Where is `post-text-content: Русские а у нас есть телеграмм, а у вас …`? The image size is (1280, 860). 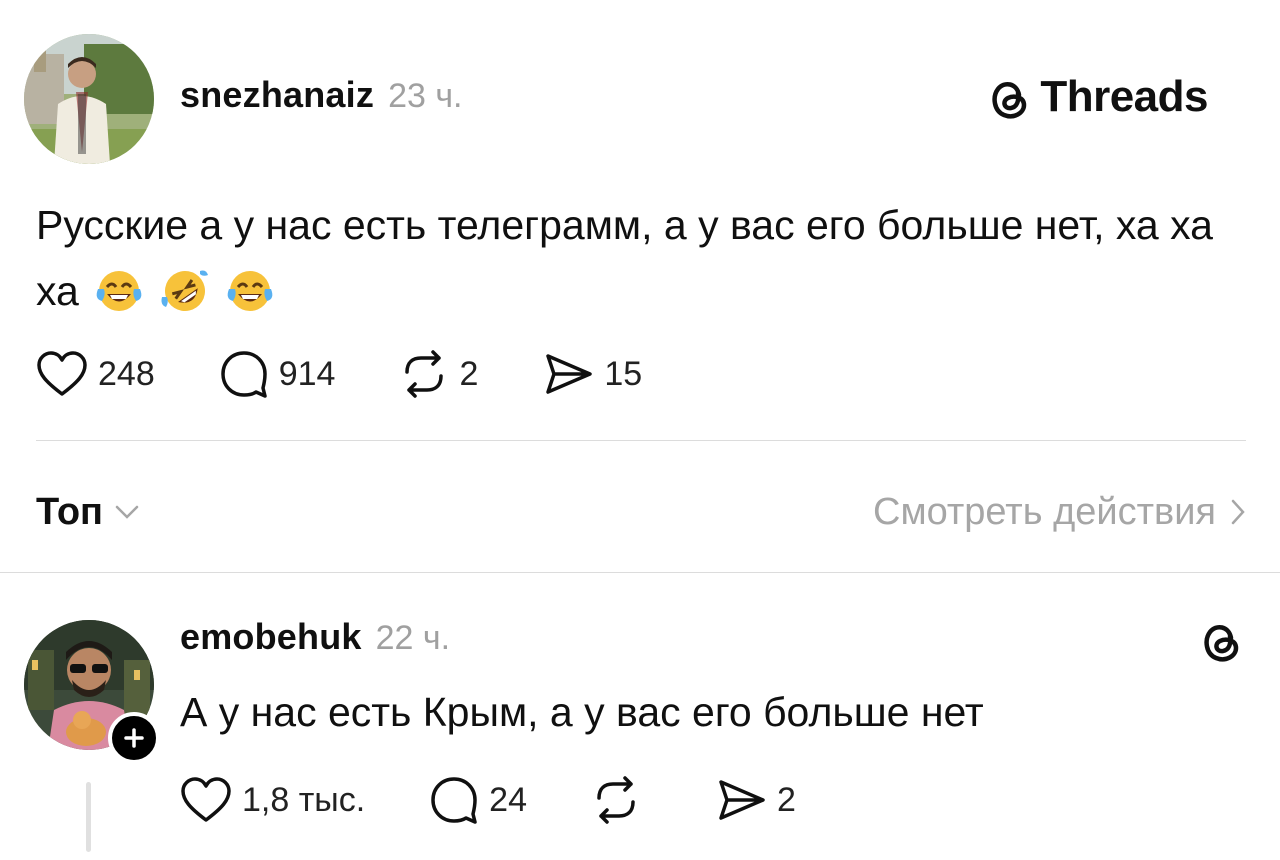
post-text-content: Русские а у нас есть телеграмм, а у вас … is located at coordinates (624, 258).